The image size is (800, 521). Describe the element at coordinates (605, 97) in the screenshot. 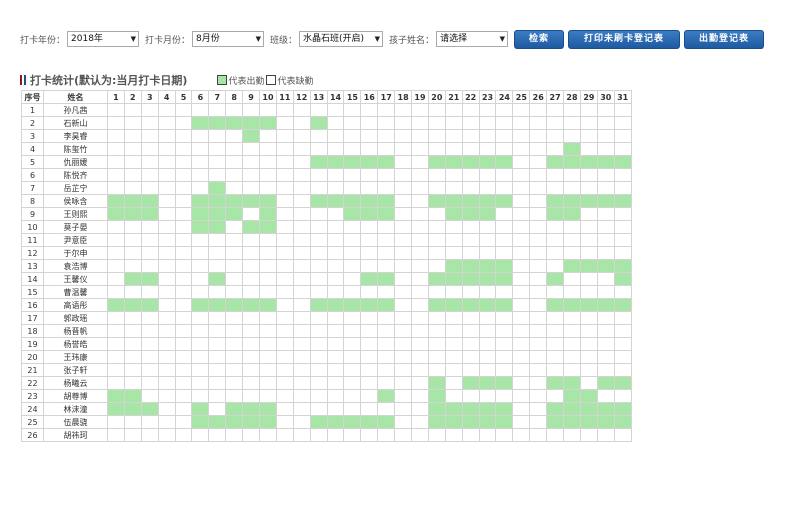

I see `header-day: 30` at that location.